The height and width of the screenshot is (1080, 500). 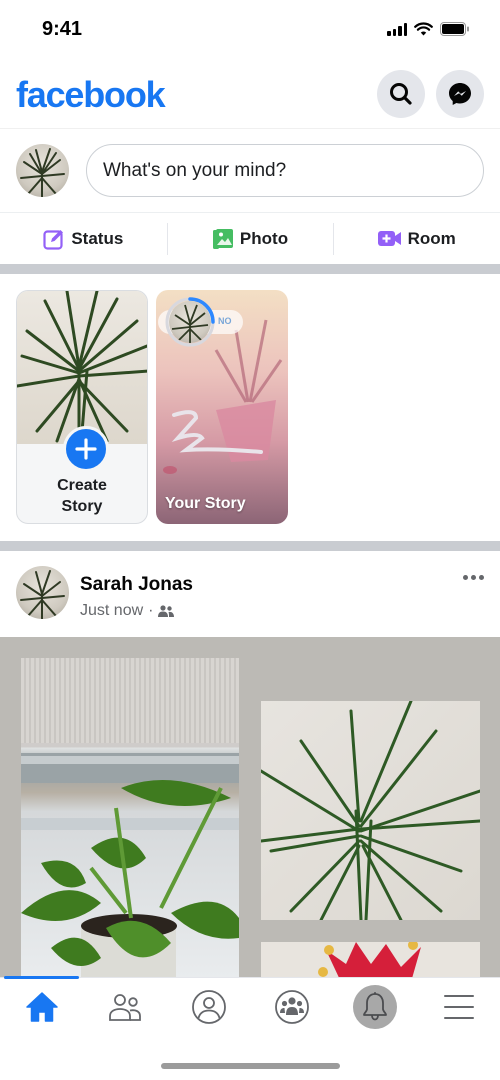 I want to click on tab-notifications, so click(x=374, y=1007).